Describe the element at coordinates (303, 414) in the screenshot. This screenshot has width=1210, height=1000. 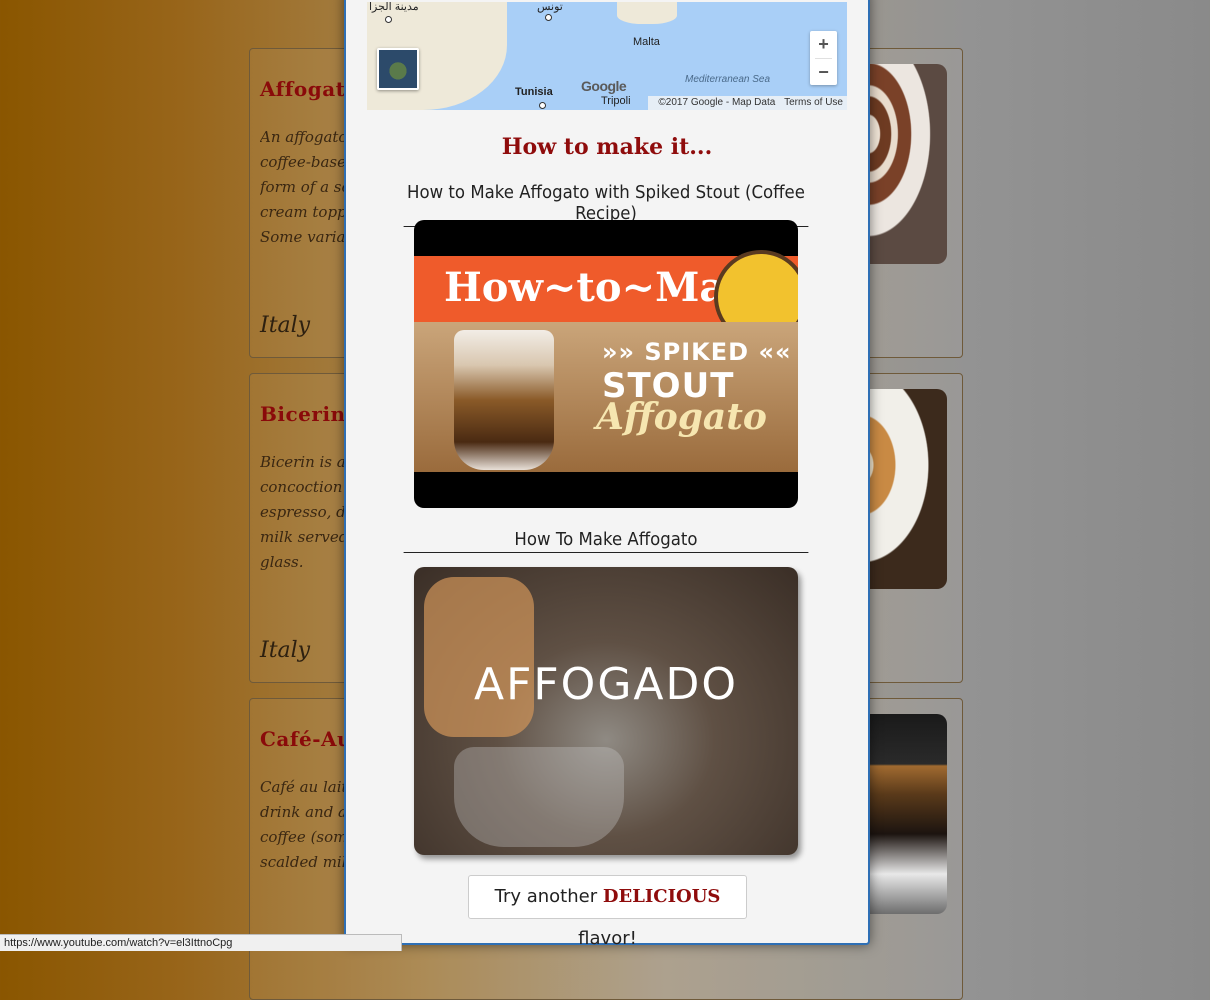
I see `card-title: Bicerin` at that location.